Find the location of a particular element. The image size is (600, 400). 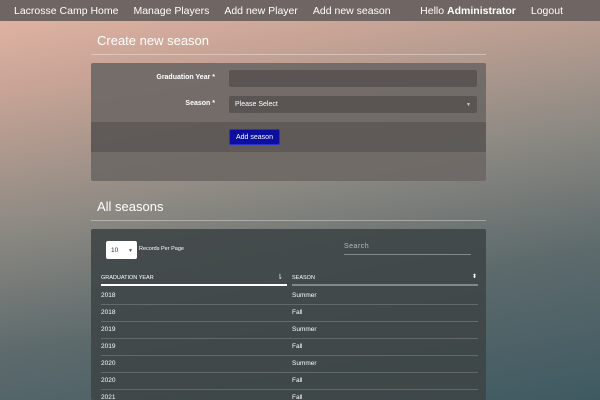

nav-add-player-link: Add new Player is located at coordinates (261, 11).